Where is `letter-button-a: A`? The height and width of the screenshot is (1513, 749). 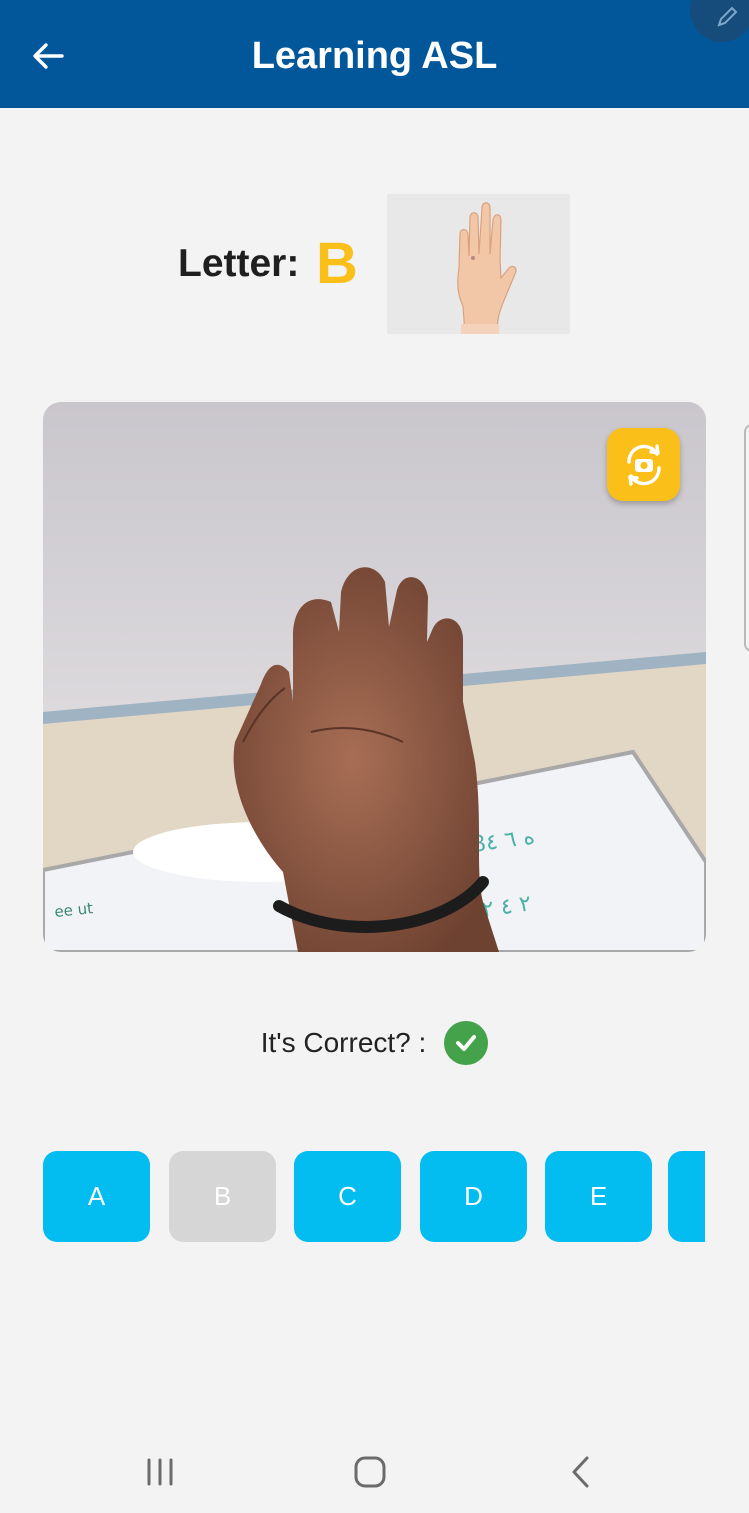 letter-button-a: A is located at coordinates (96, 1196).